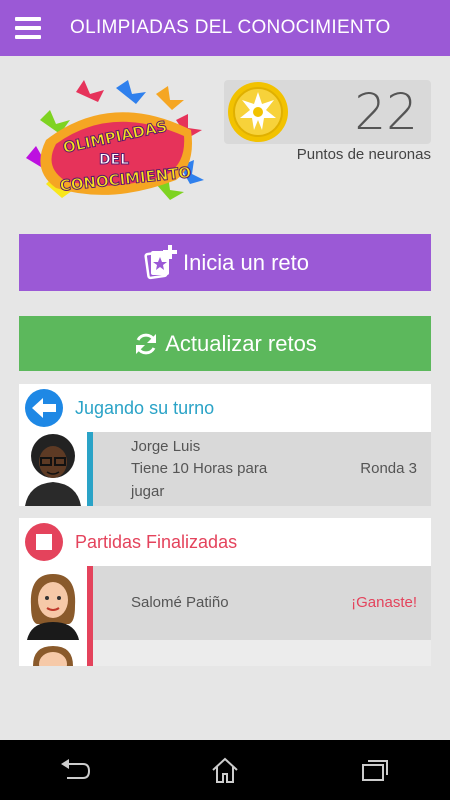 The height and width of the screenshot is (800, 450). What do you see at coordinates (161, 261) in the screenshot?
I see `add-card-icon` at bounding box center [161, 261].